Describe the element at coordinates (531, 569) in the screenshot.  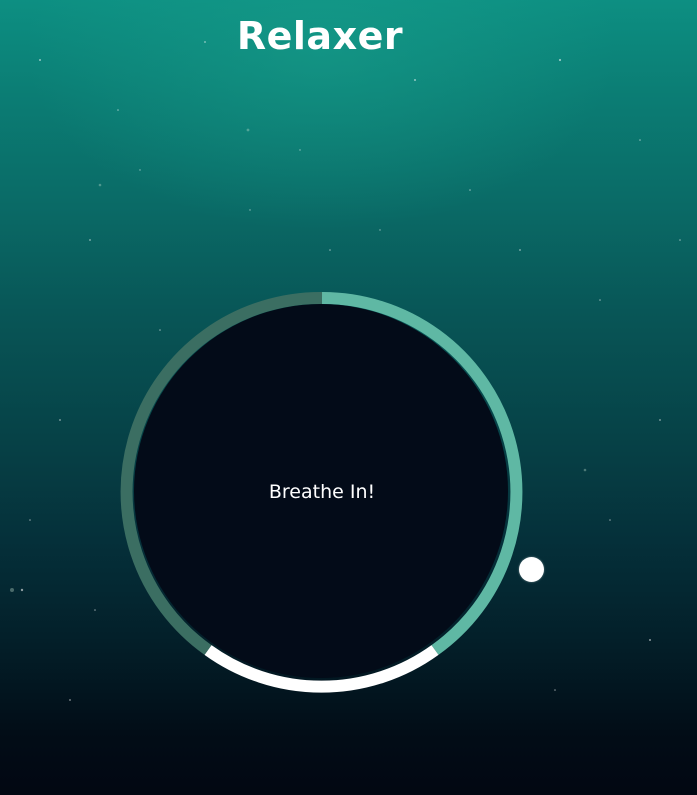
I see `pointer-dot-icon` at that location.